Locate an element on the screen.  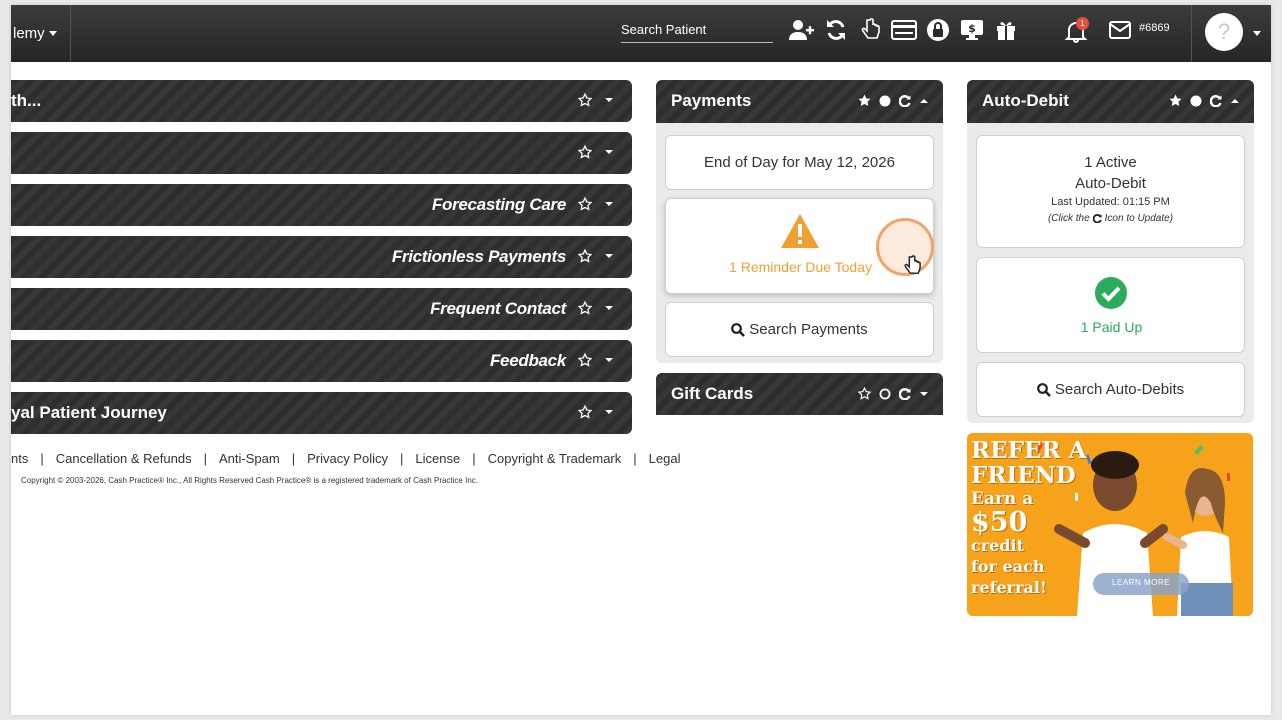
gift-cards-controls is located at coordinates (893, 393).